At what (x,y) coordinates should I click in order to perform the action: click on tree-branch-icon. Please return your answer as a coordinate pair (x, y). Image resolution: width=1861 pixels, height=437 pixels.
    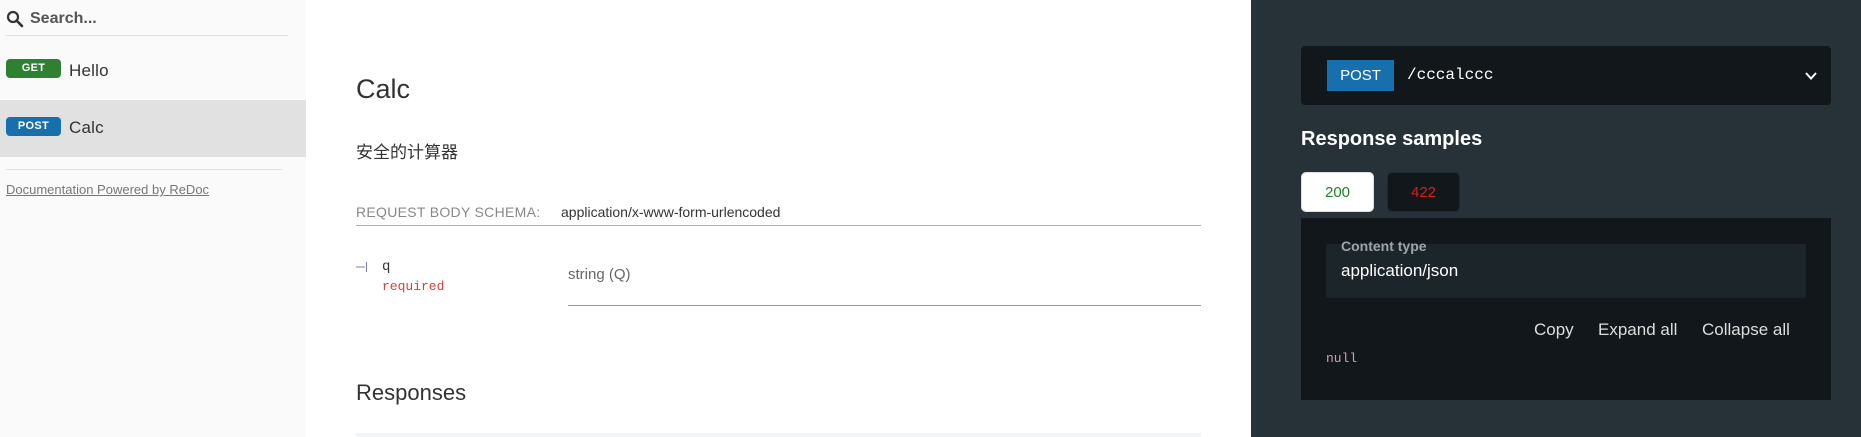
    Looking at the image, I should click on (361, 267).